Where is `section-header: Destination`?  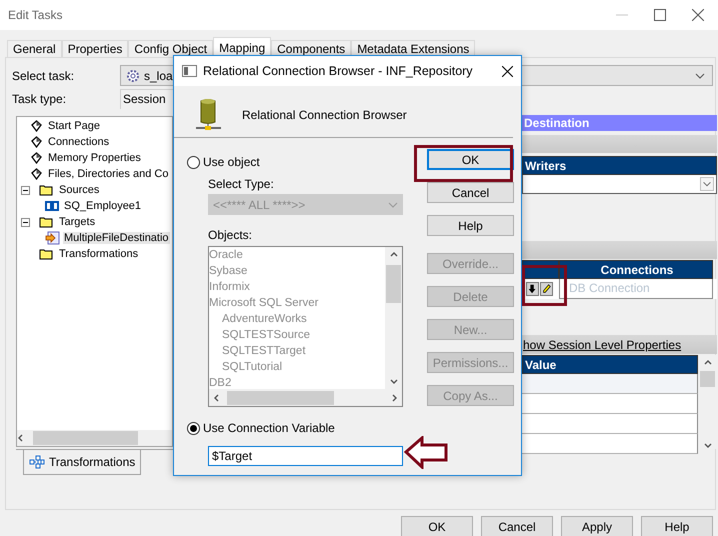
section-header: Destination is located at coordinates (619, 123).